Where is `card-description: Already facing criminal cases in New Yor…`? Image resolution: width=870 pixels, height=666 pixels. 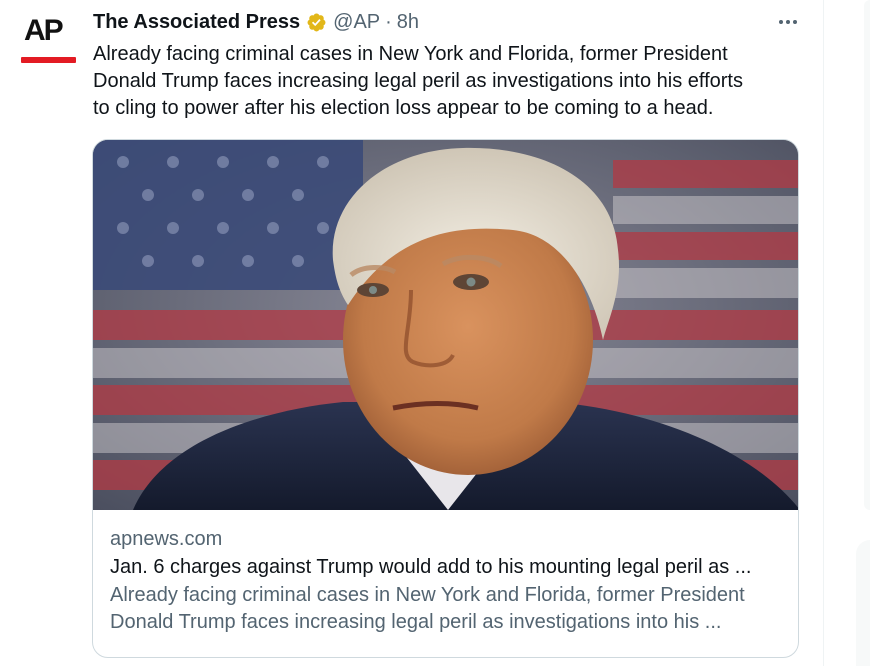 card-description: Already facing criminal cases in New Yor… is located at coordinates (450, 609).